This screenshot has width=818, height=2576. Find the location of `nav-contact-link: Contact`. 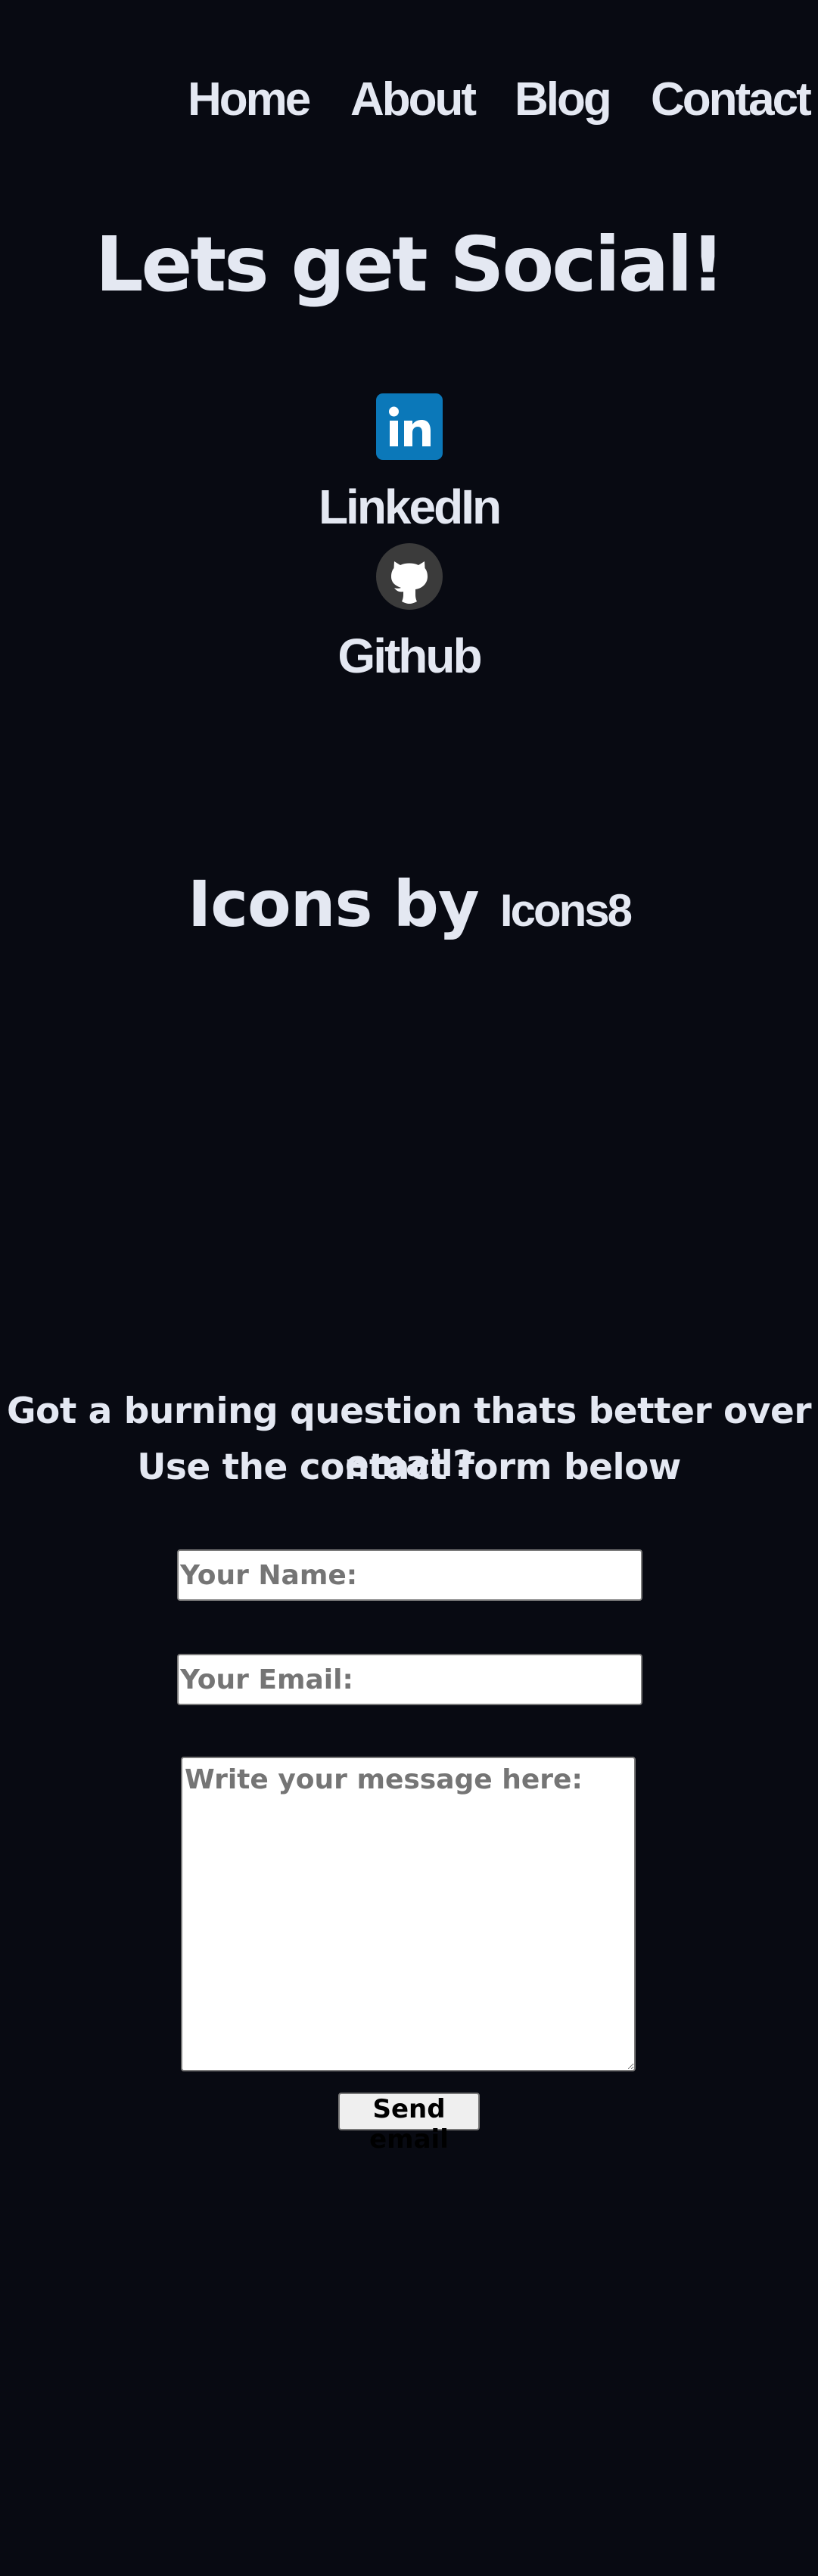

nav-contact-link: Contact is located at coordinates (731, 100).